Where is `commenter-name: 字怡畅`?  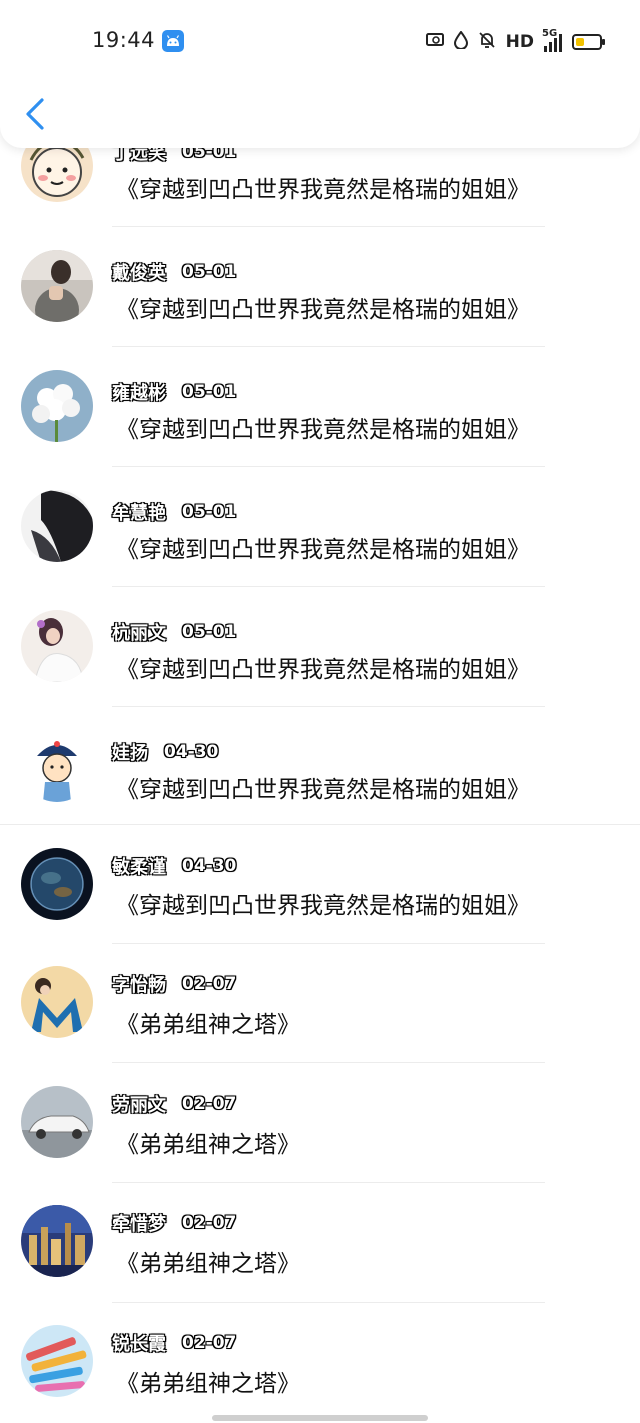 commenter-name: 字怡畅 is located at coordinates (139, 984).